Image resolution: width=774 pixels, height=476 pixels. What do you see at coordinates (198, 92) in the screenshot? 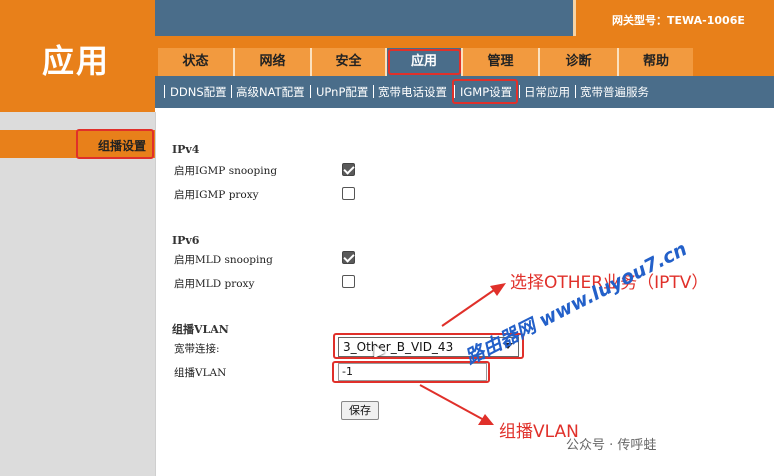
I see `subnav-item-ddns: DDNS配置` at bounding box center [198, 92].